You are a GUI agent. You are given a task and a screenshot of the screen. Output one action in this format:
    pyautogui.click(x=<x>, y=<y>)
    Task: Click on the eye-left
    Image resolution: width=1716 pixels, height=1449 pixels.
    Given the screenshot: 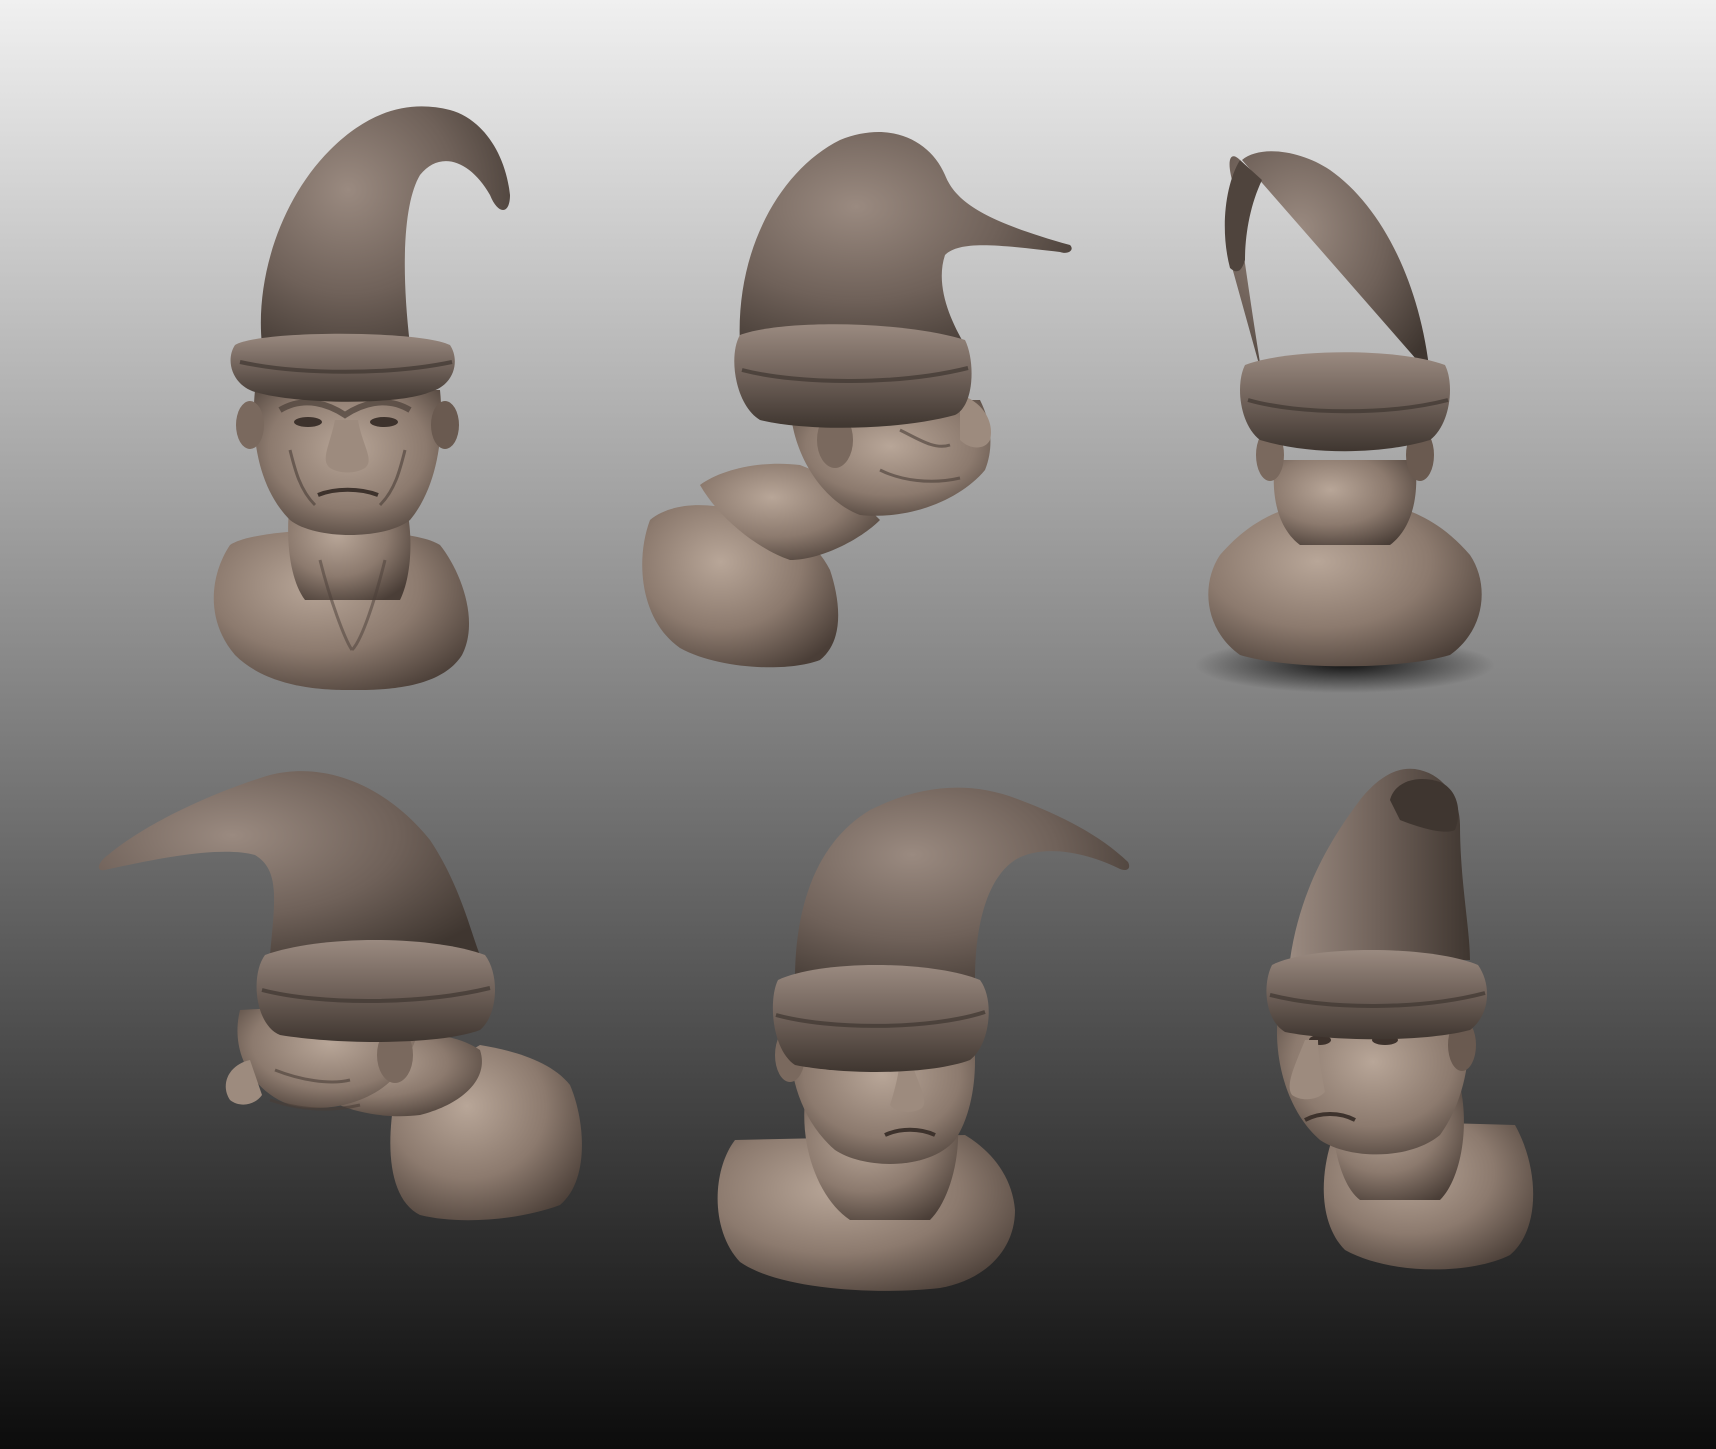 What is the action you would take?
    pyautogui.click(x=308, y=422)
    